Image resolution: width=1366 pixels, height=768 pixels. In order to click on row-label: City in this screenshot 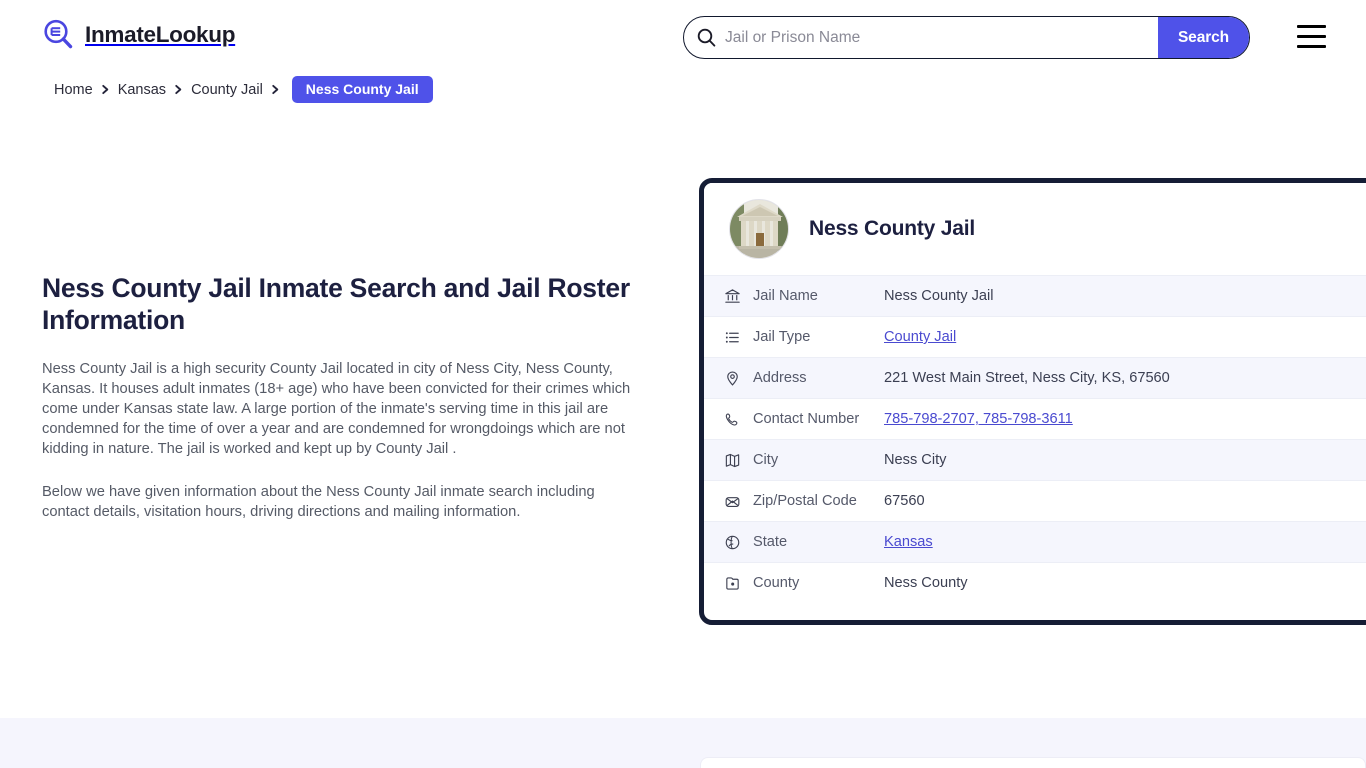, I will do `click(766, 460)`.